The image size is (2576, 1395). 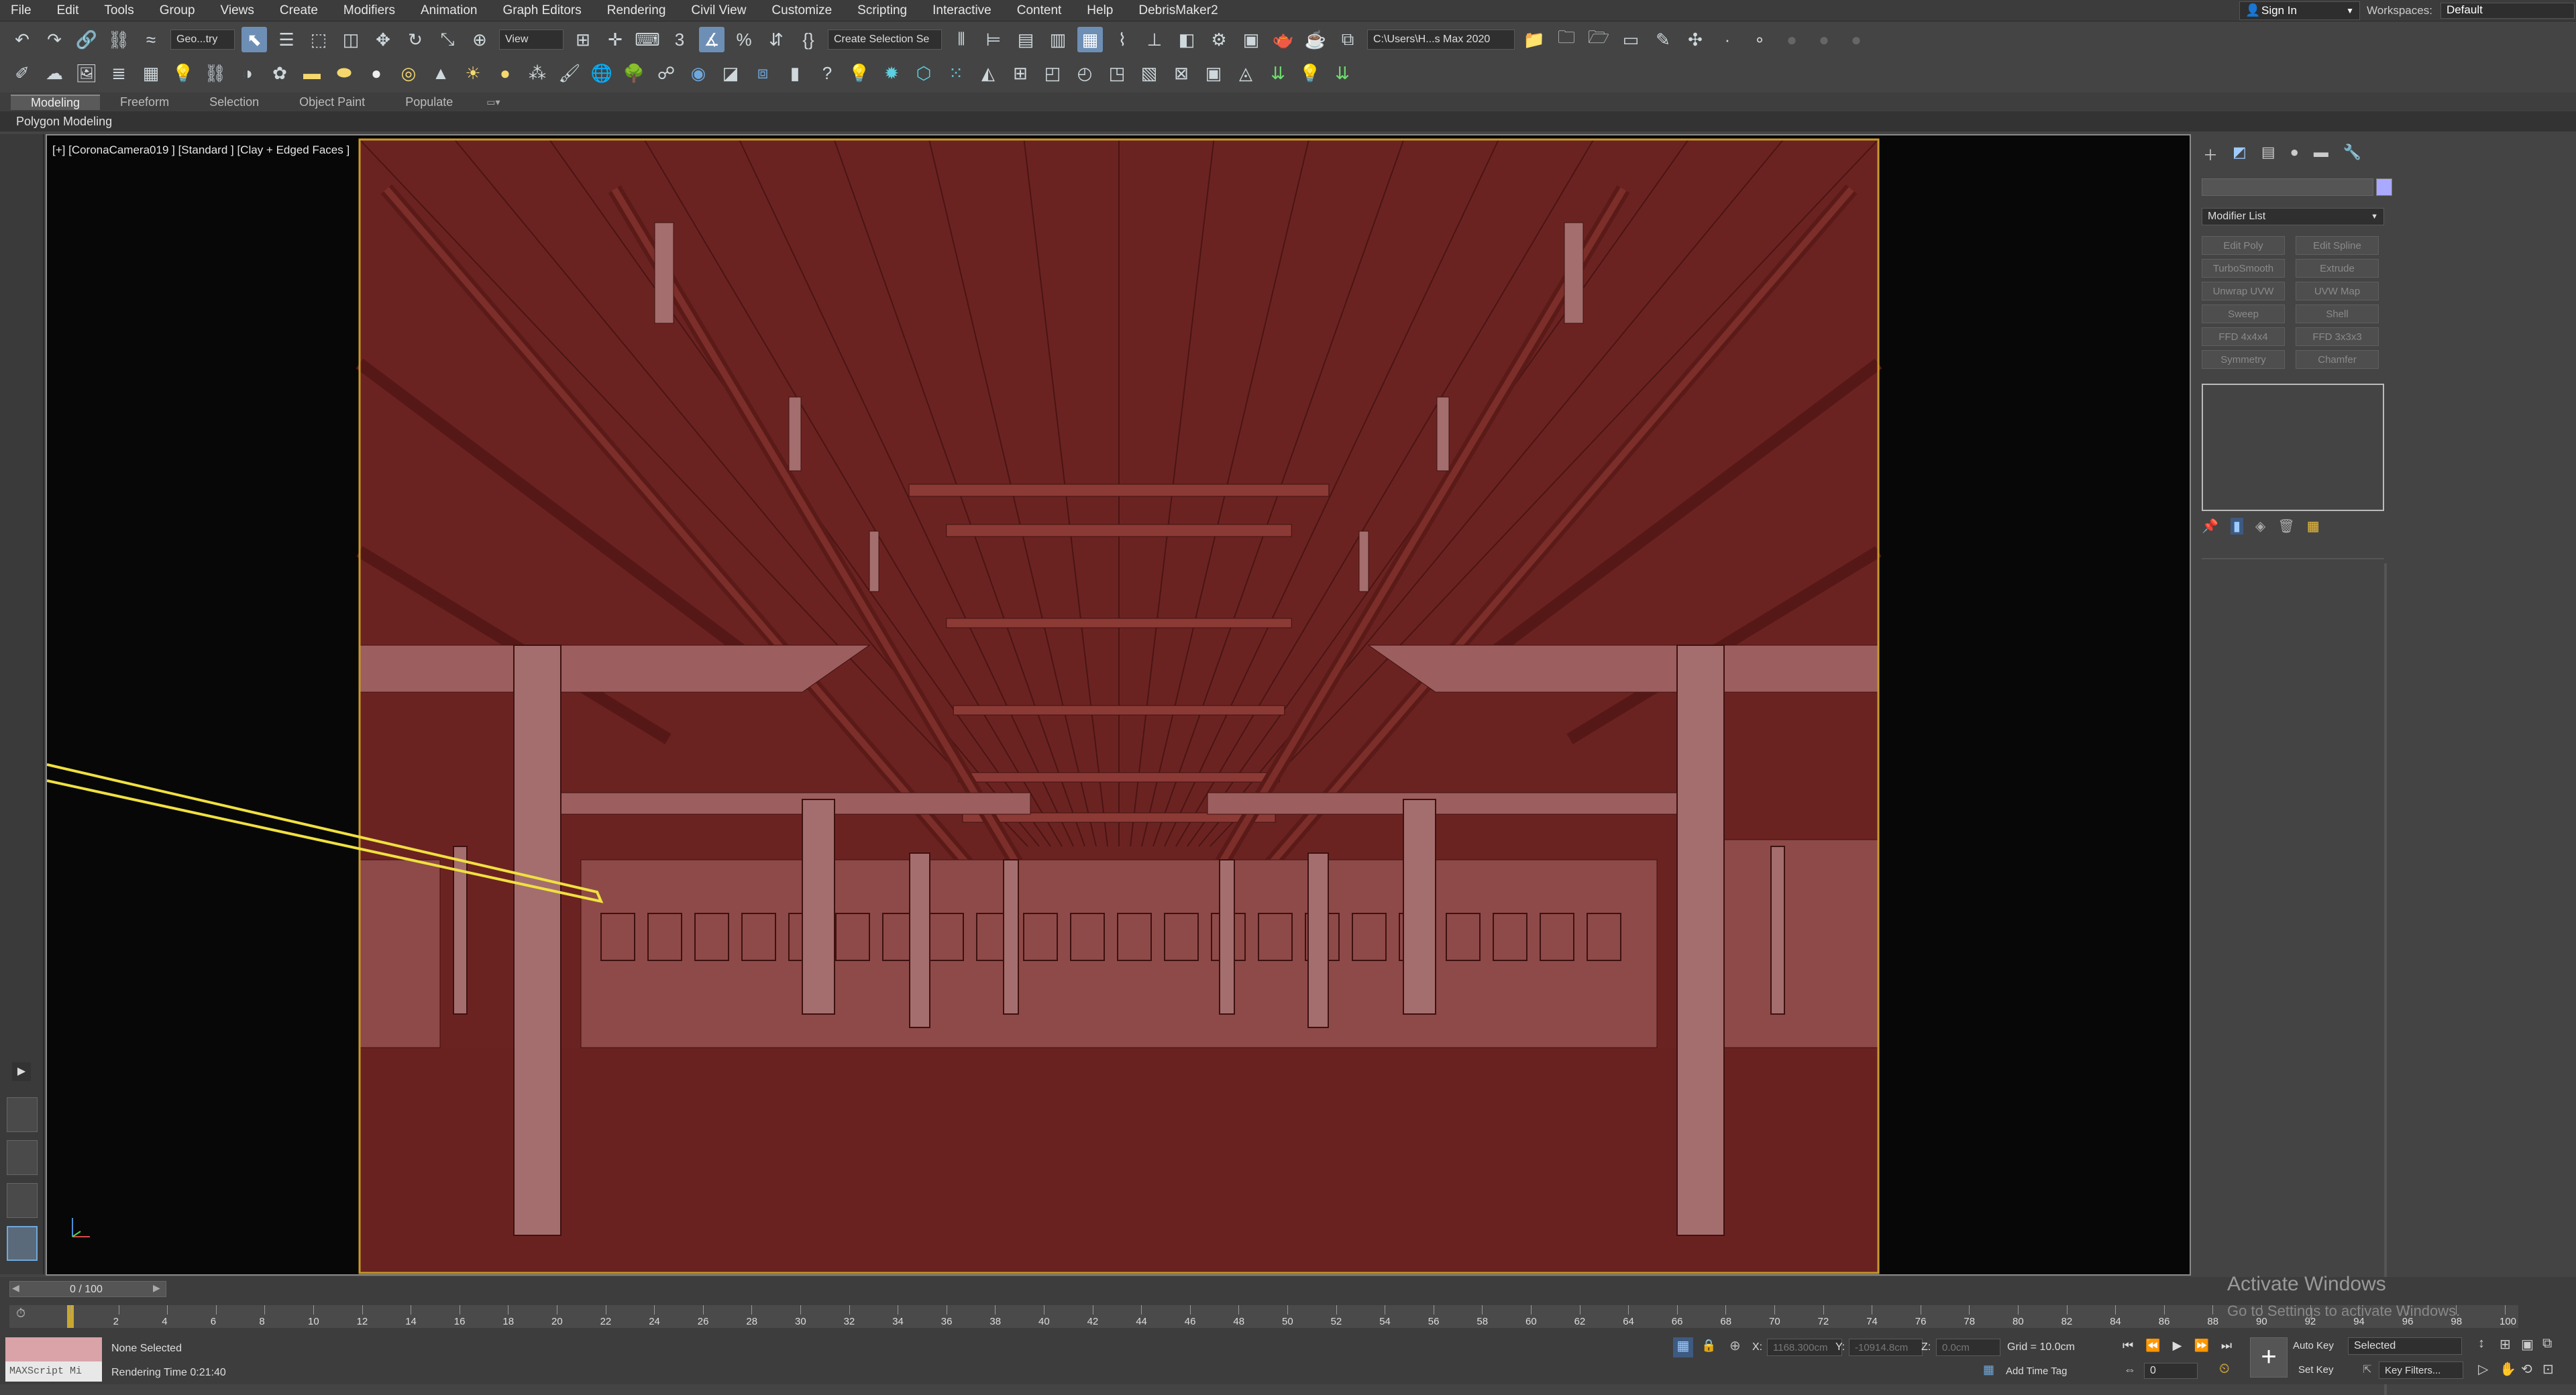 I want to click on modifier-button-chamfer: Chamfer, so click(x=2337, y=359).